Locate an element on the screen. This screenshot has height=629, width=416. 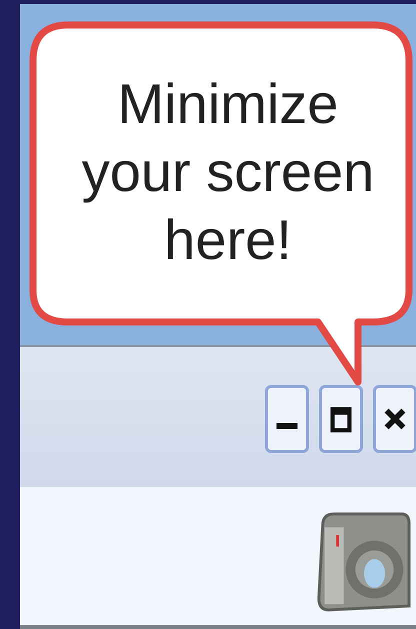
maximize-button is located at coordinates (341, 419).